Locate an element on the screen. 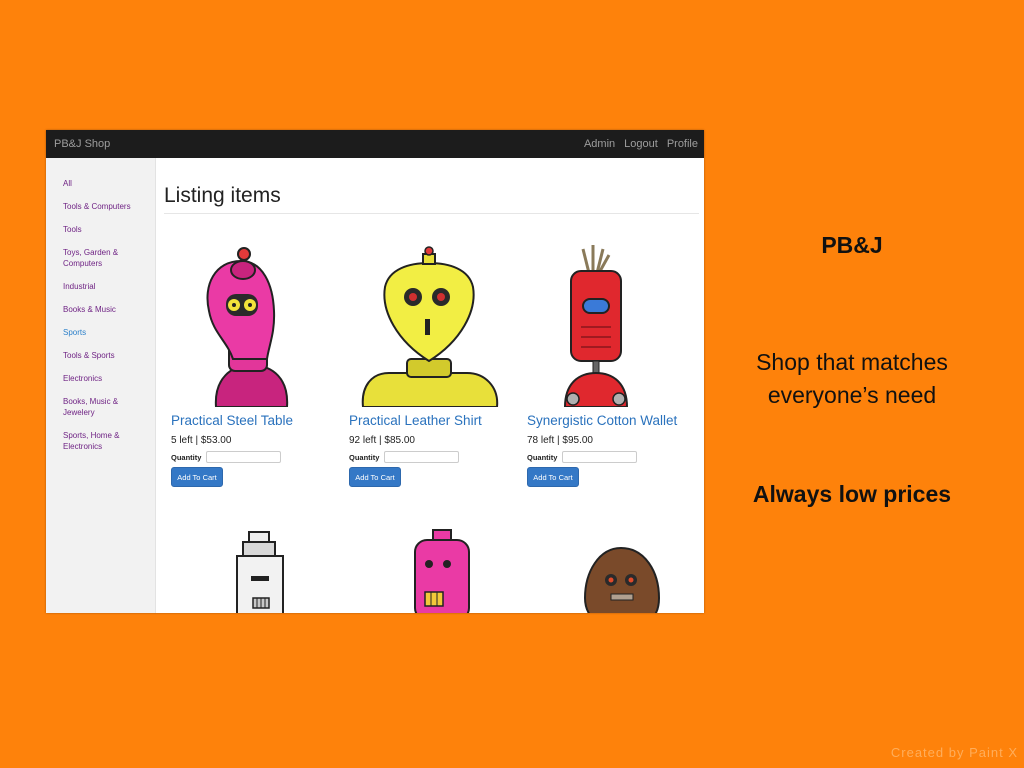 The image size is (1024, 768). pink-robot-2-icon is located at coordinates (442, 571).